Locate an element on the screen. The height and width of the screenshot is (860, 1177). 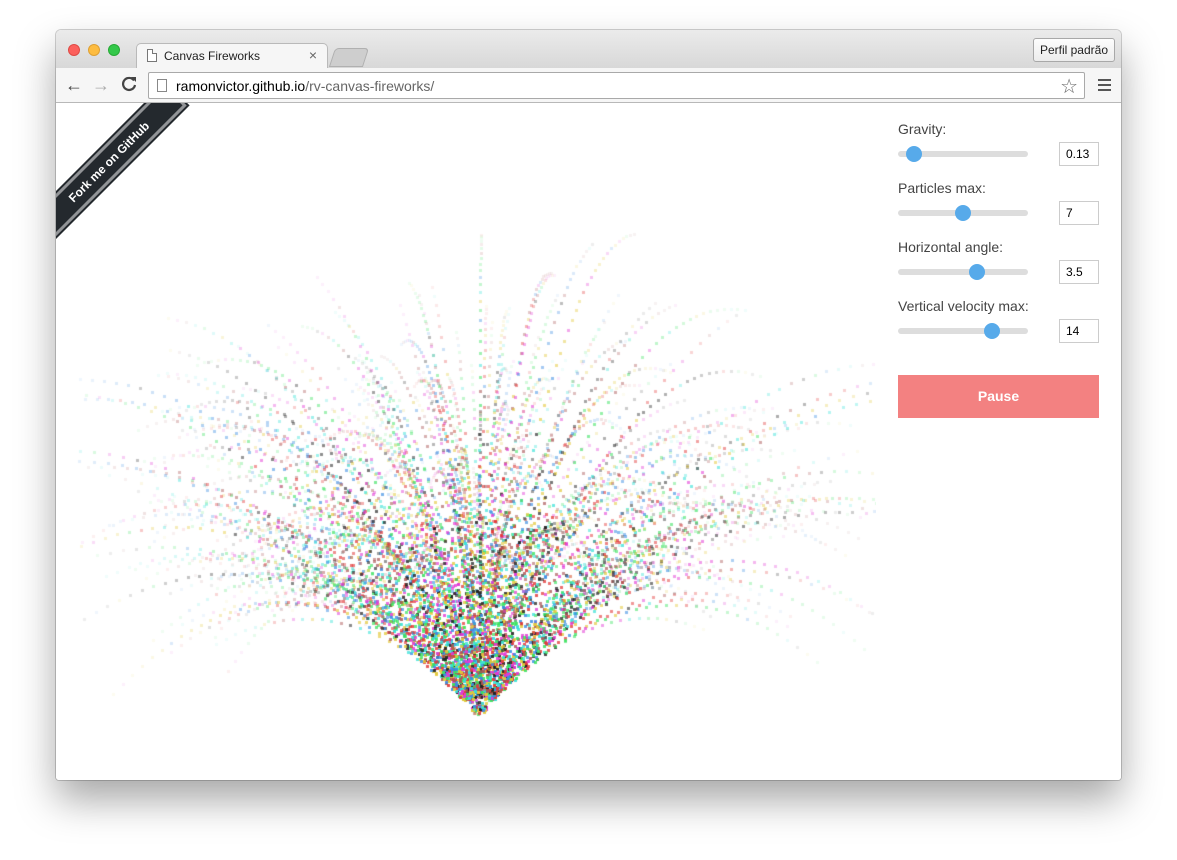
horizontal-angle-slider-handle is located at coordinates (977, 272).